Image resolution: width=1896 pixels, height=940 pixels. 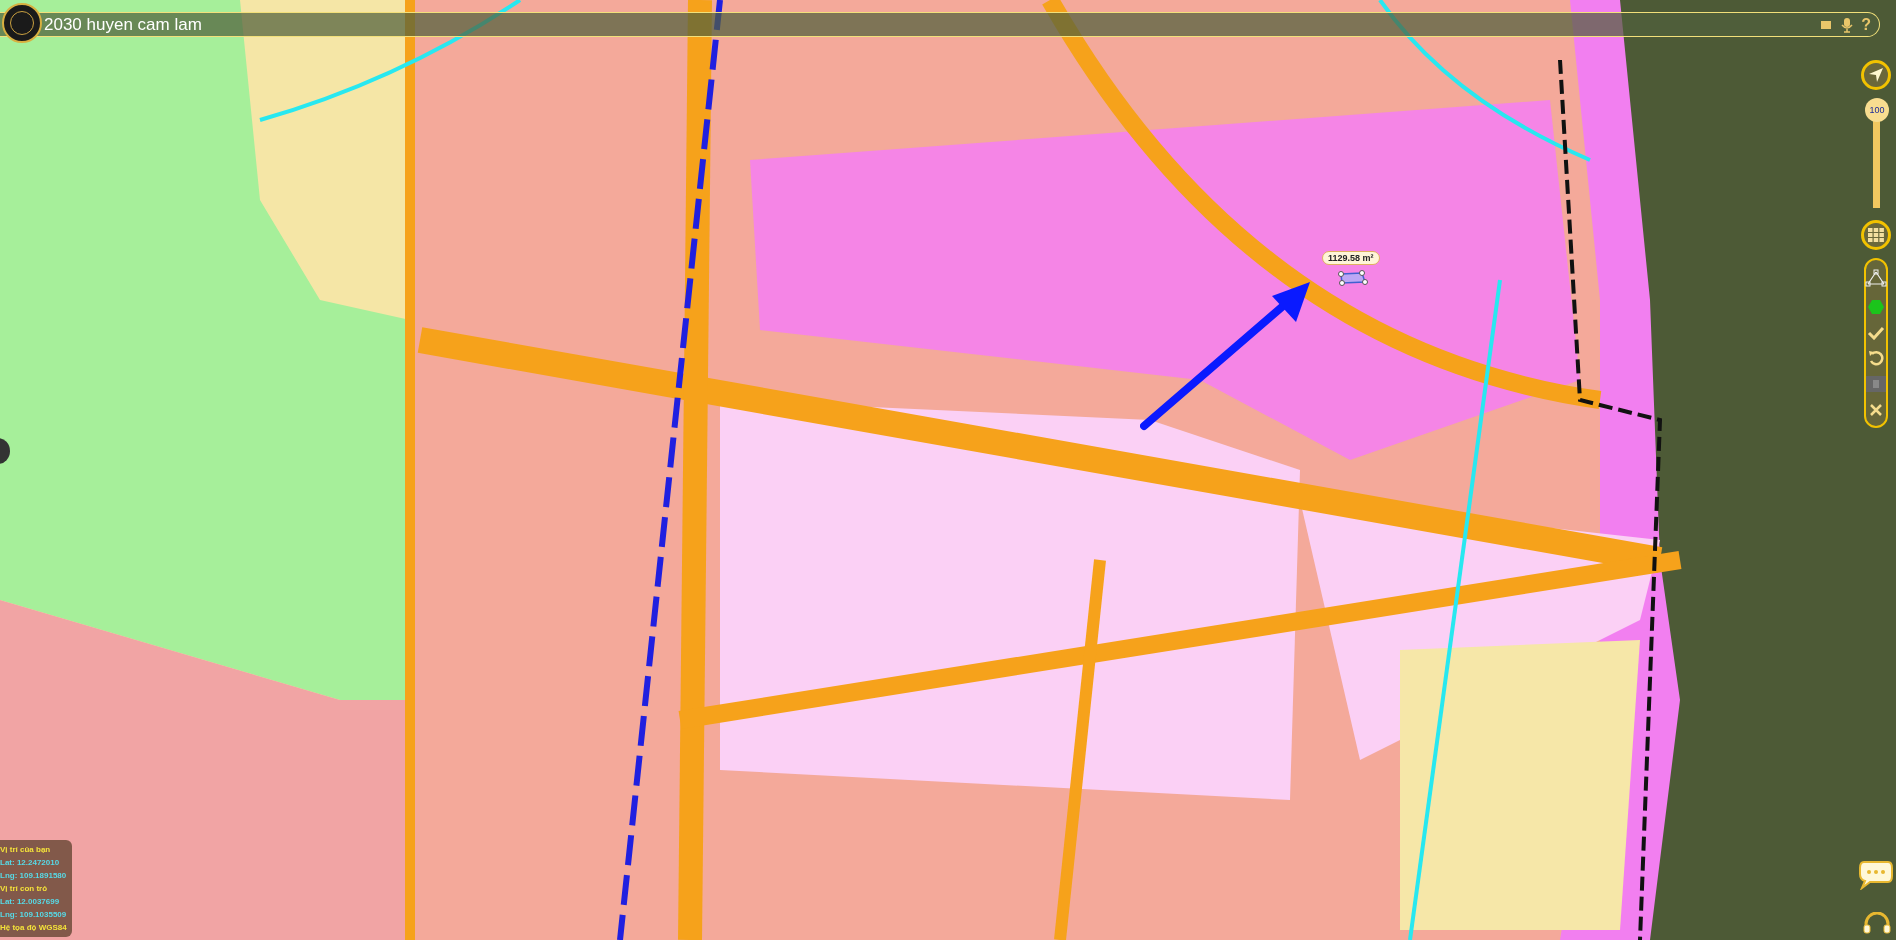 What do you see at coordinates (34, 915) in the screenshot?
I see `coordinate-text: Lng: 109.1035509` at bounding box center [34, 915].